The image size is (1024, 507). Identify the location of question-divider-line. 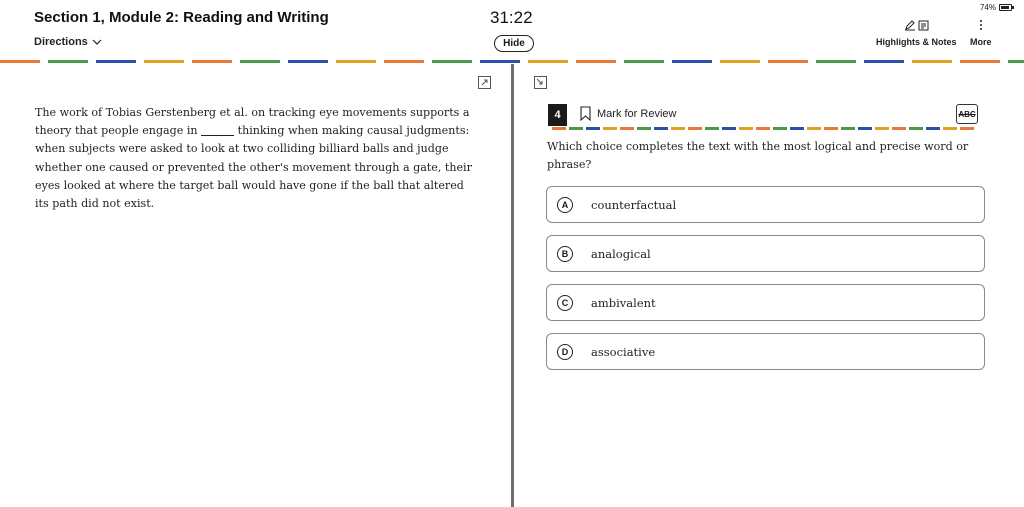
(763, 128).